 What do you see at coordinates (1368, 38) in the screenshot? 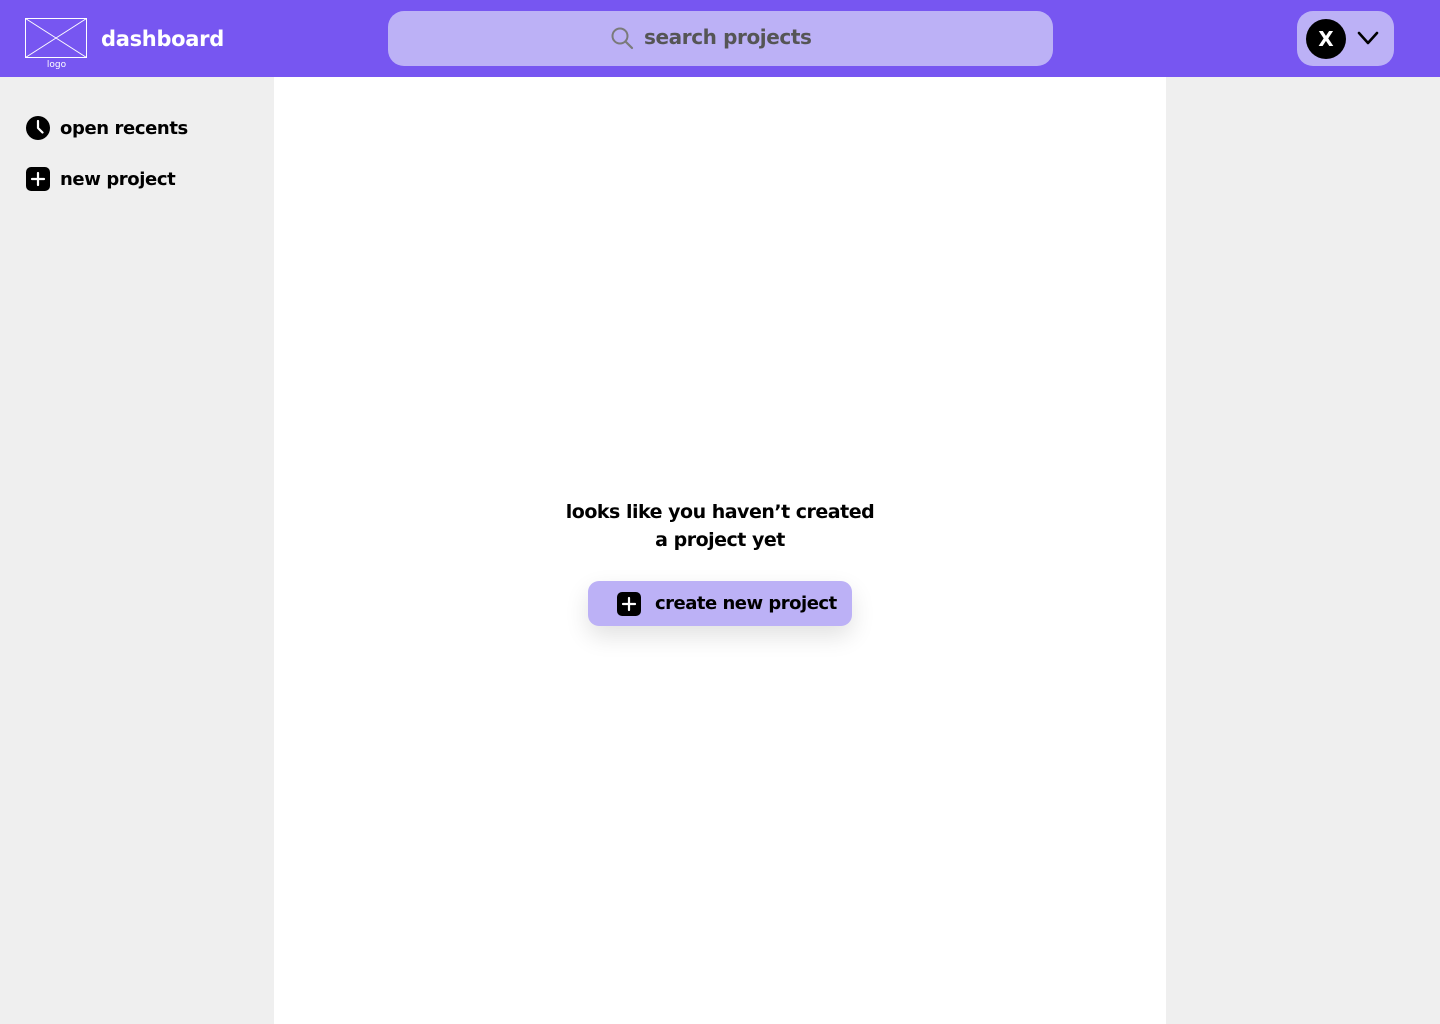
I see `chevron-down-icon` at bounding box center [1368, 38].